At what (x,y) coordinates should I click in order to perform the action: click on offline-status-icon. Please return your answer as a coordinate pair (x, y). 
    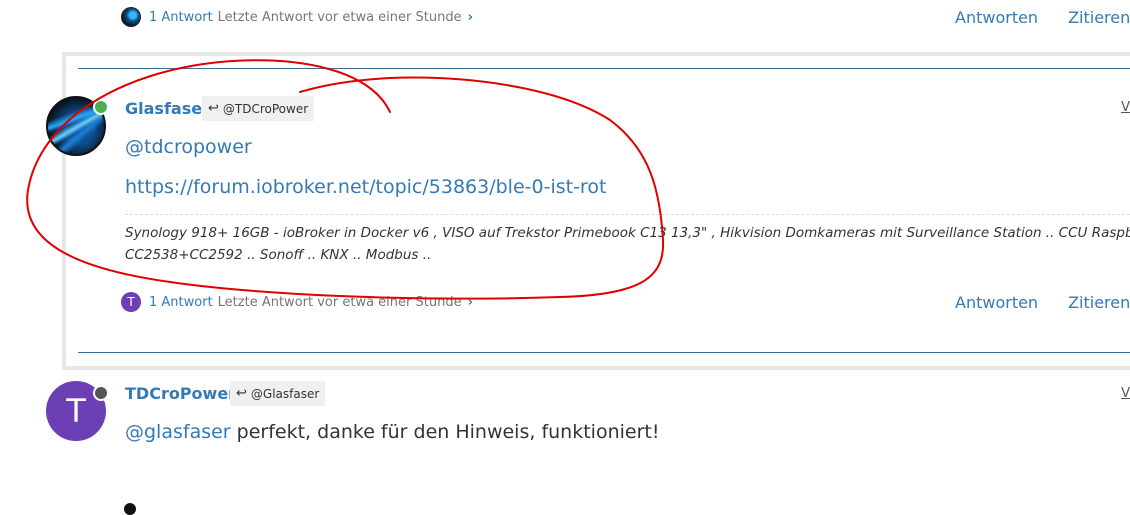
    Looking at the image, I should click on (101, 393).